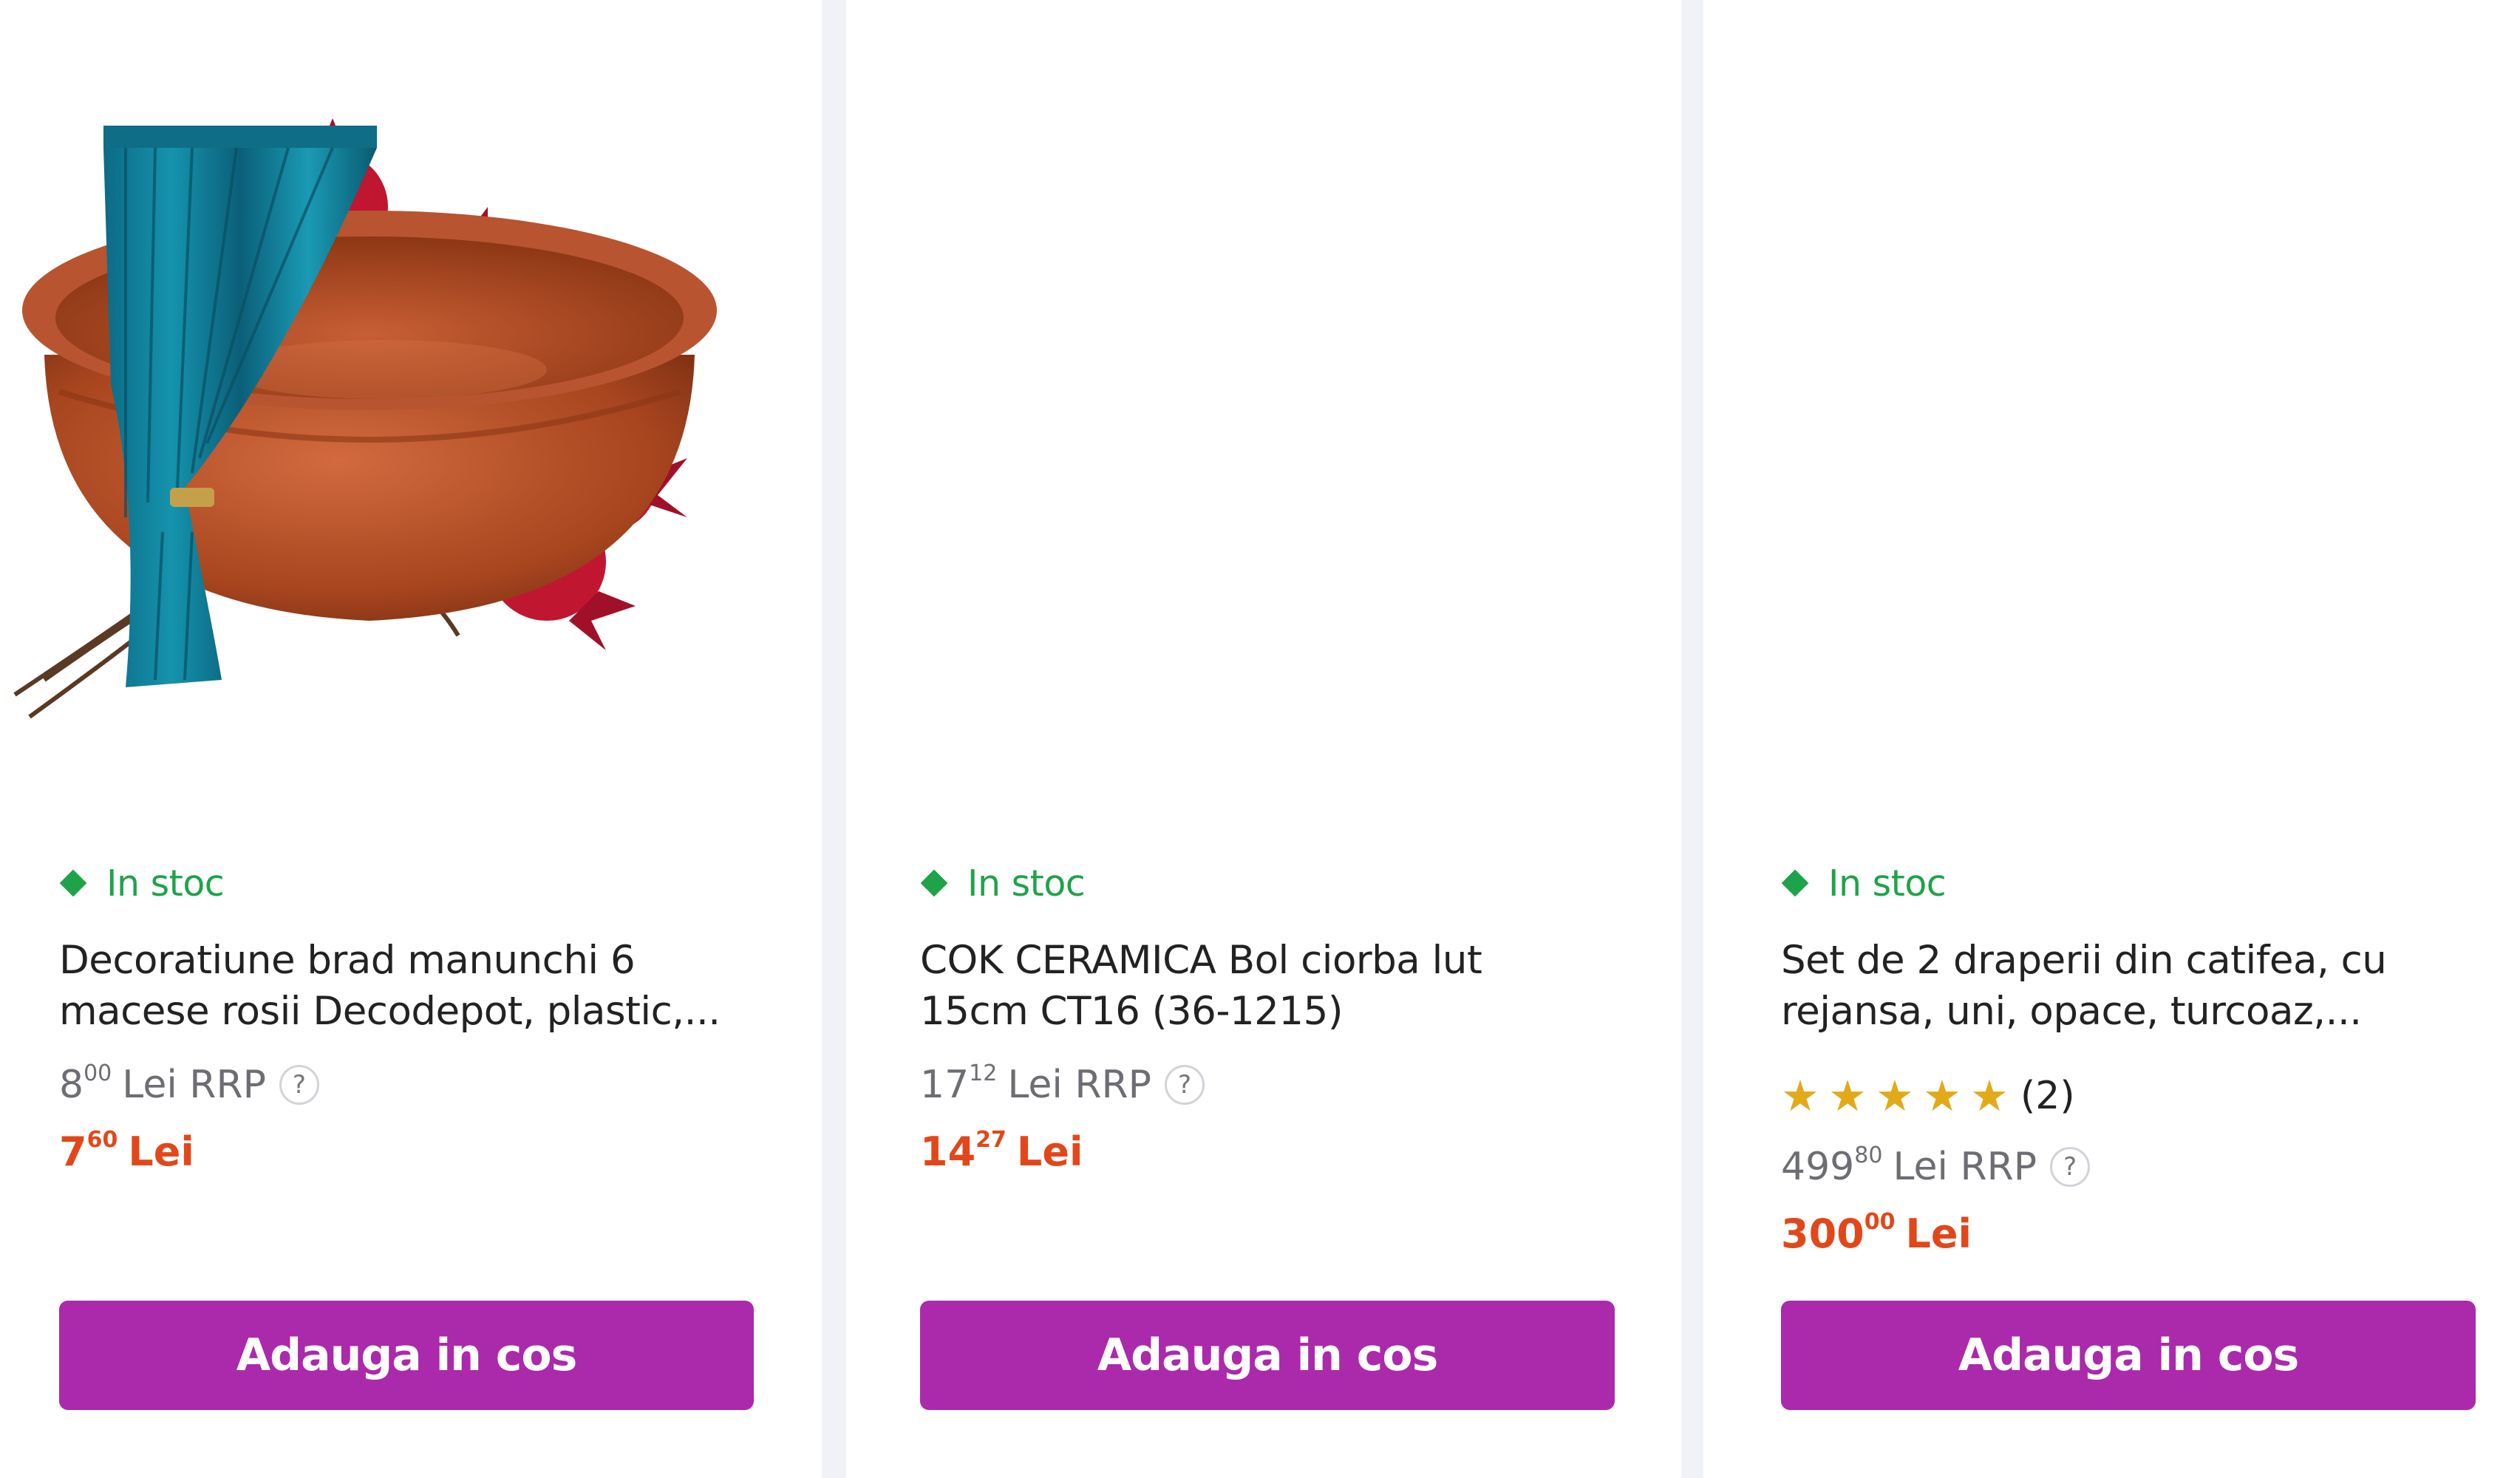  I want to click on rrp-price: 8 00 Lei RRP ?, so click(189, 1084).